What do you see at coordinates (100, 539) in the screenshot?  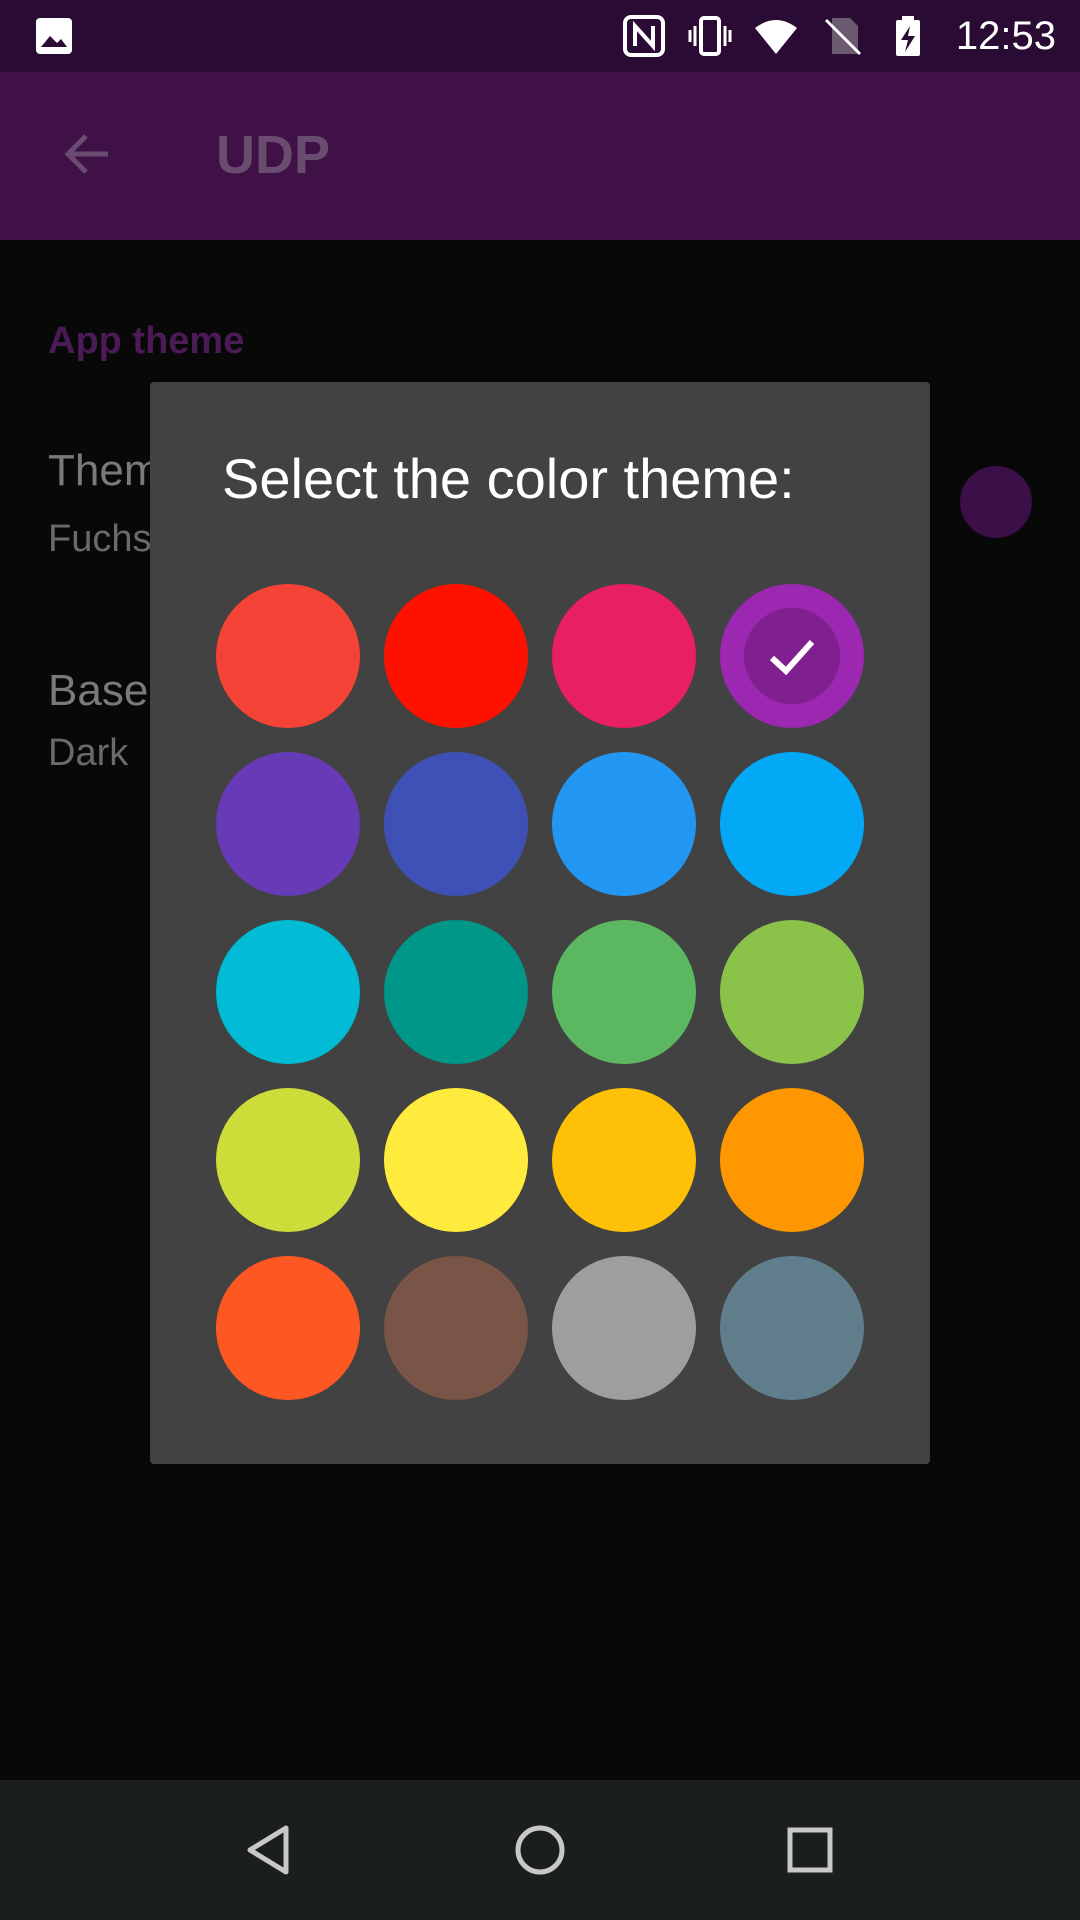 I see `theme-pref-summary: Fuchs` at bounding box center [100, 539].